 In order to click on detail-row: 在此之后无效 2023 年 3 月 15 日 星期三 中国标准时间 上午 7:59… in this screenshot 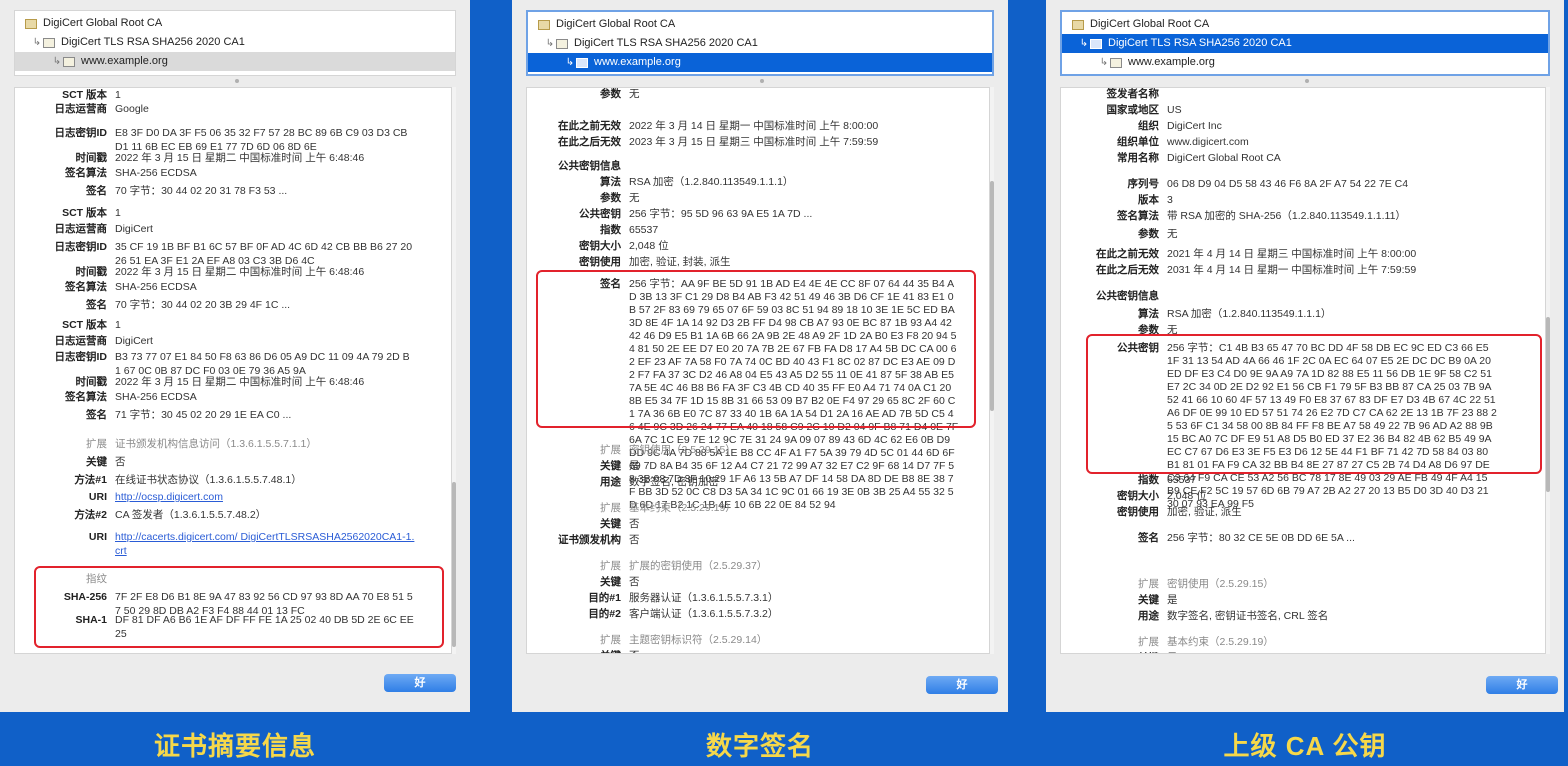, I will do `click(743, 142)`.